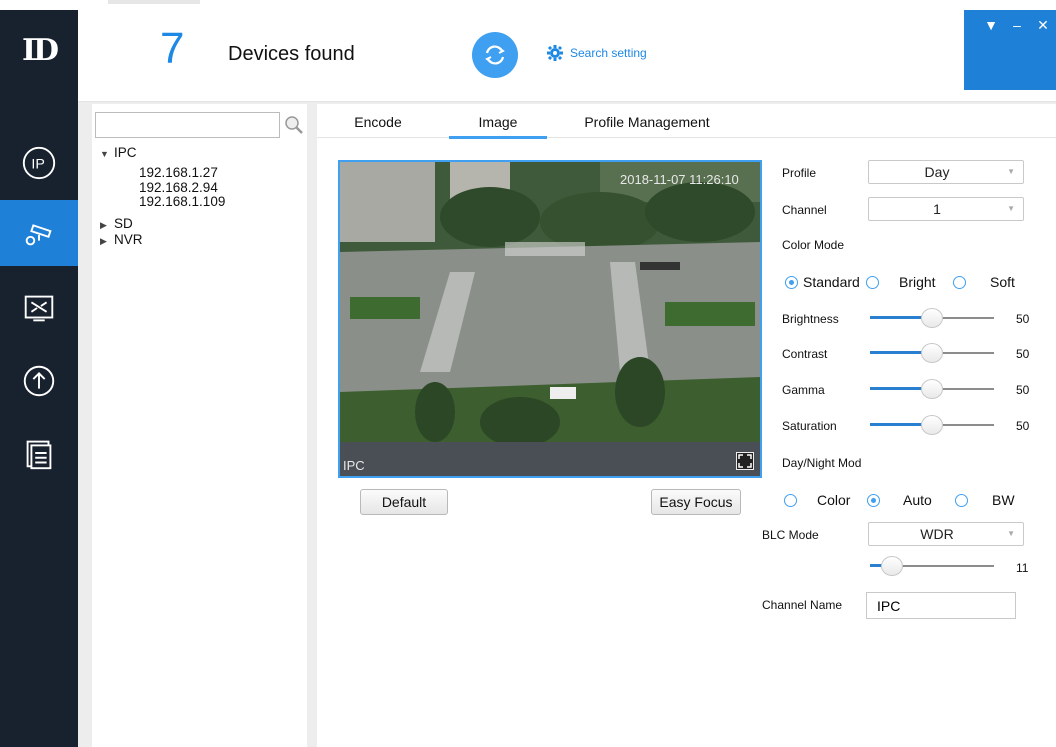 The height and width of the screenshot is (747, 1056). Describe the element at coordinates (354, 465) in the screenshot. I see `video-channel-overlay: IPC` at that location.